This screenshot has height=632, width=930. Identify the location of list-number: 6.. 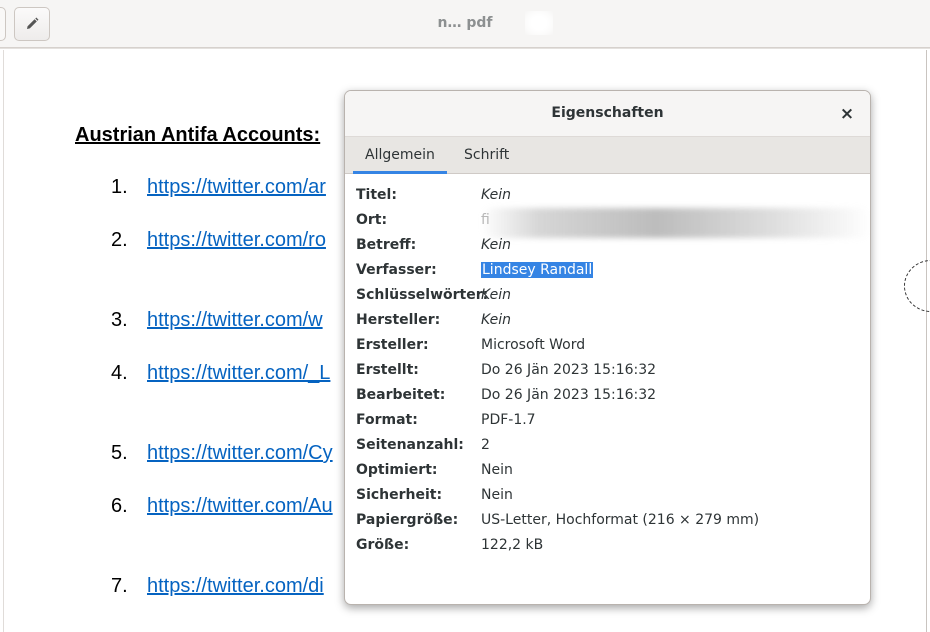
(119, 506).